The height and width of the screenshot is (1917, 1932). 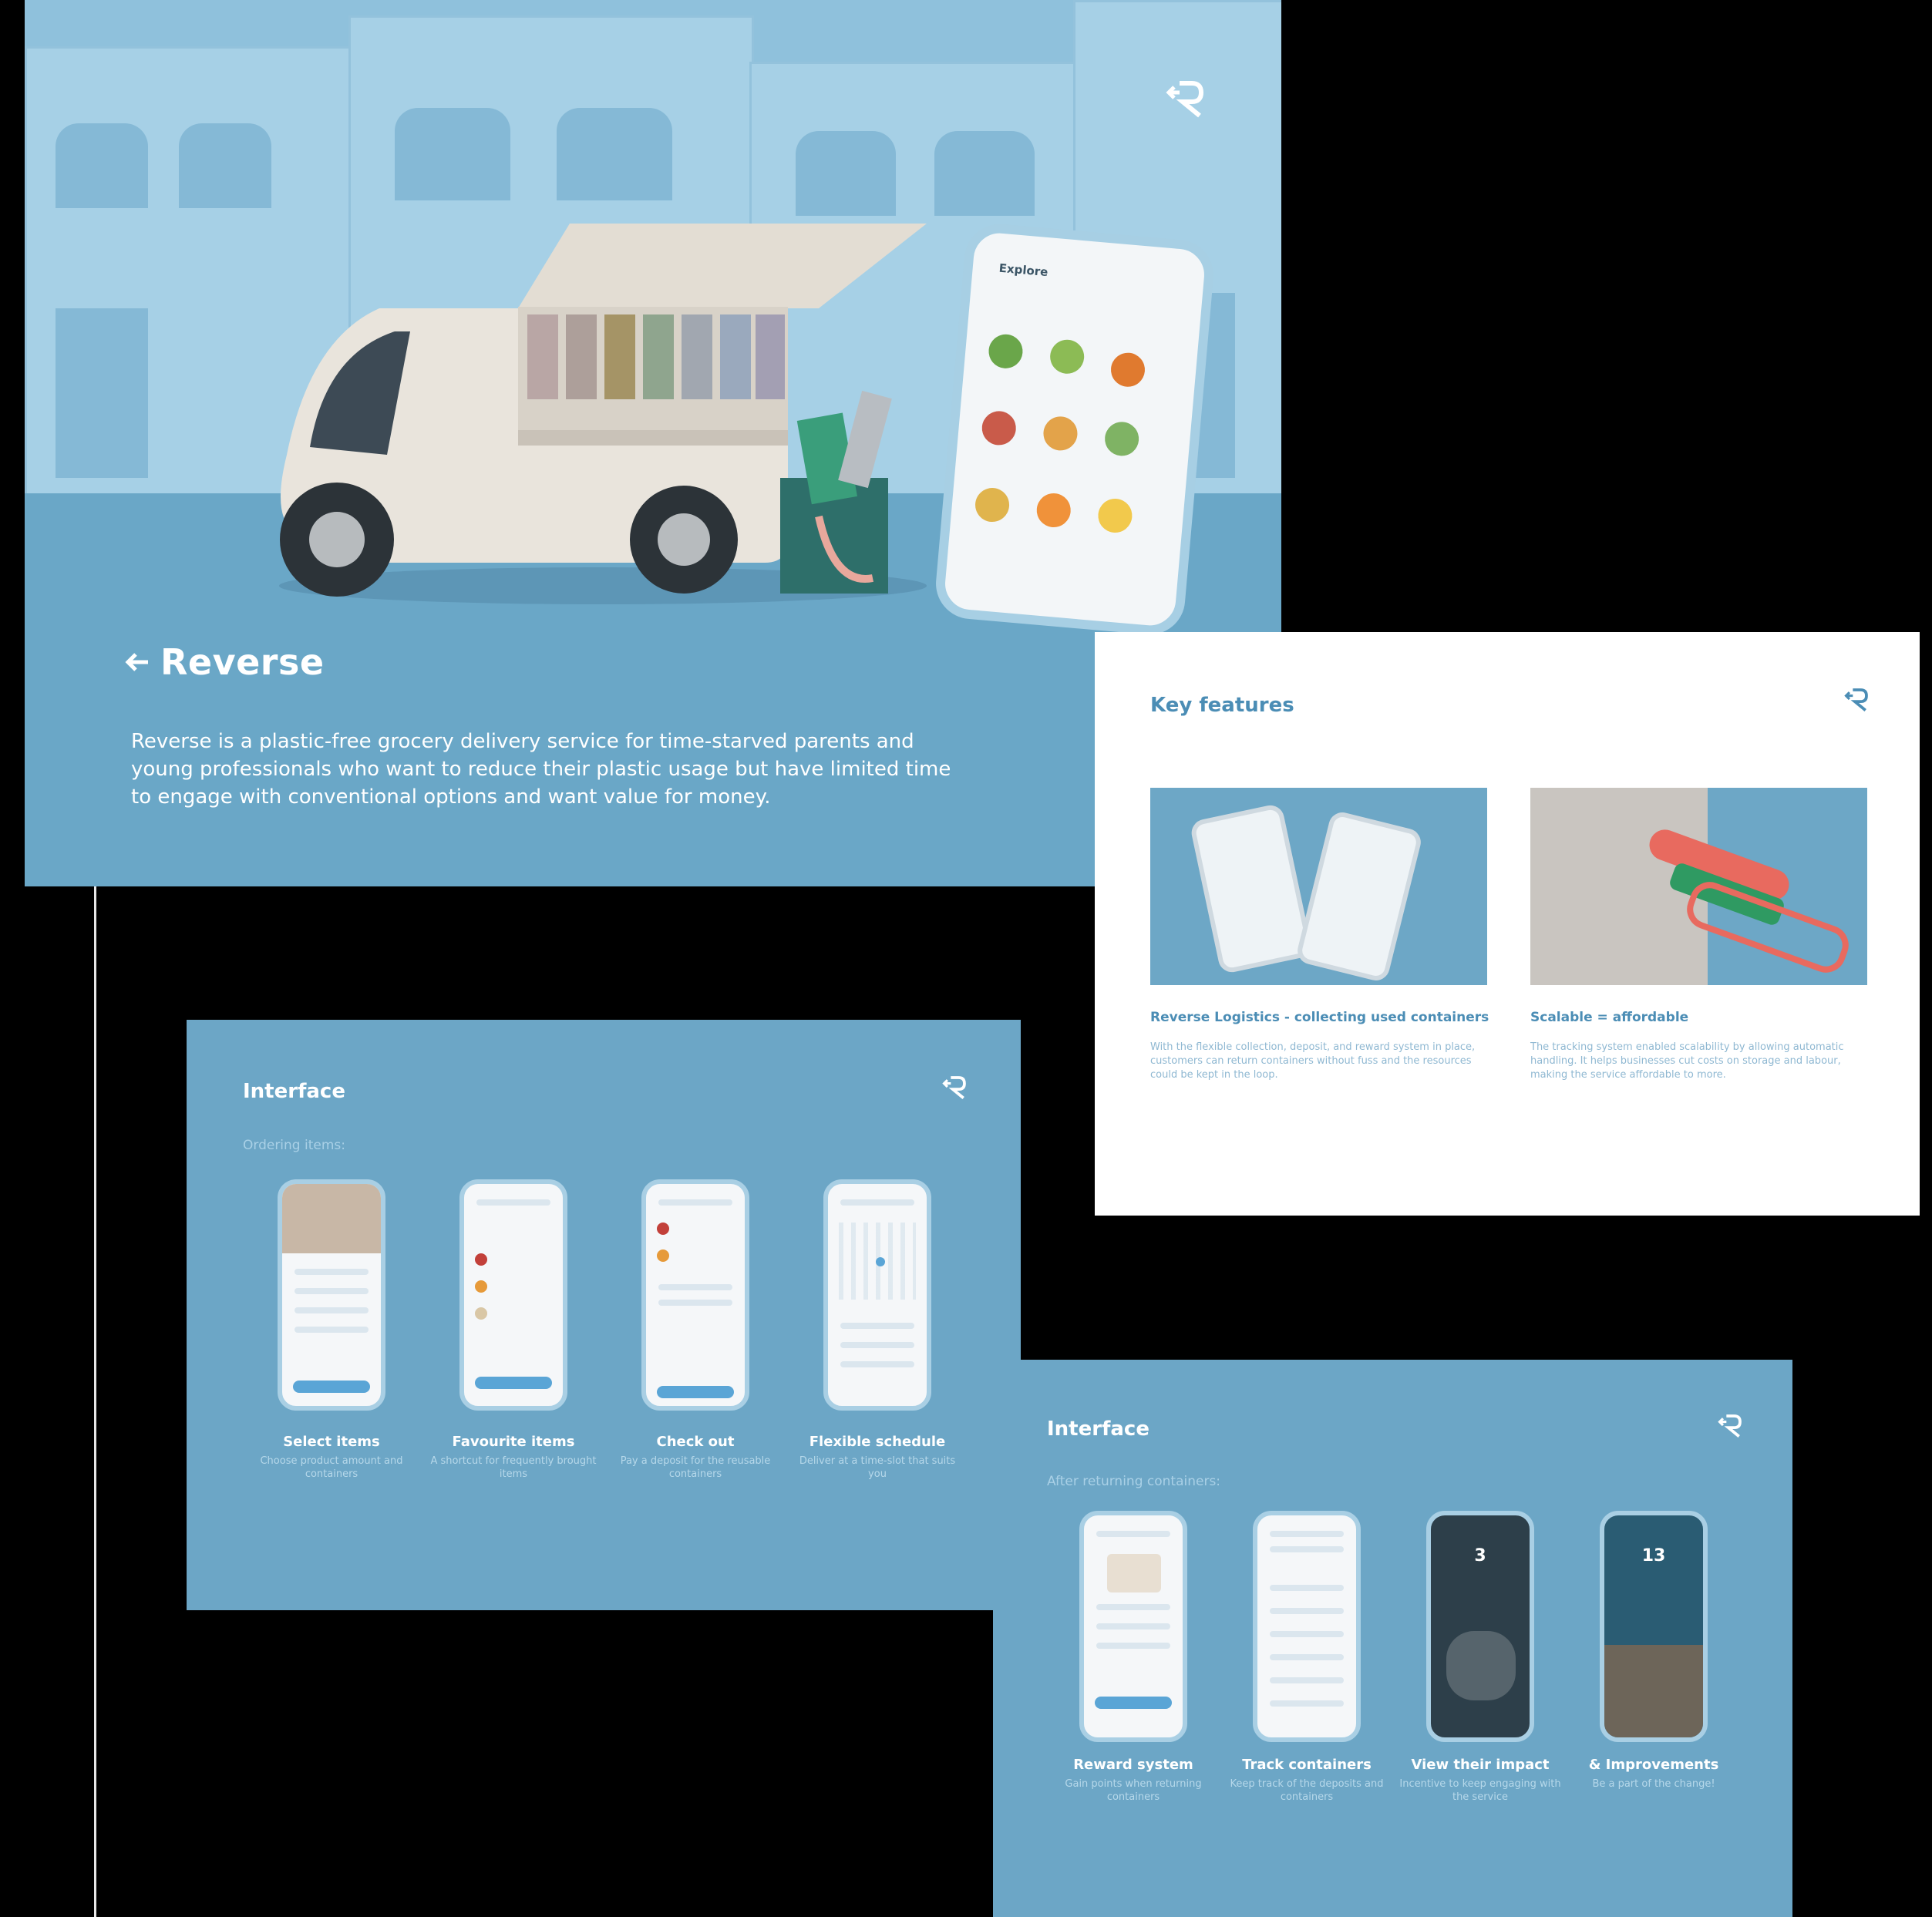 What do you see at coordinates (1115, 515) in the screenshot?
I see `banana-icon` at bounding box center [1115, 515].